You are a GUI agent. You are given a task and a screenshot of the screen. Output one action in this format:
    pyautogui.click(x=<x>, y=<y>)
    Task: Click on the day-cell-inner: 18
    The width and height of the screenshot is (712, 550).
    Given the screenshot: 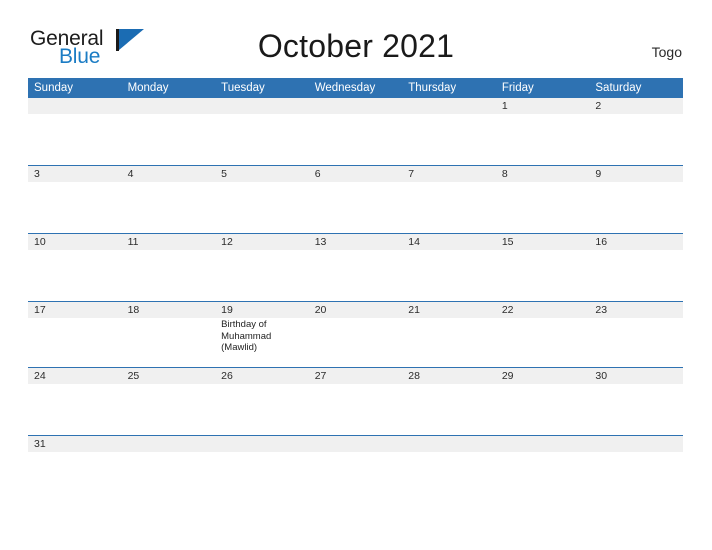 What is the action you would take?
    pyautogui.click(x=168, y=334)
    